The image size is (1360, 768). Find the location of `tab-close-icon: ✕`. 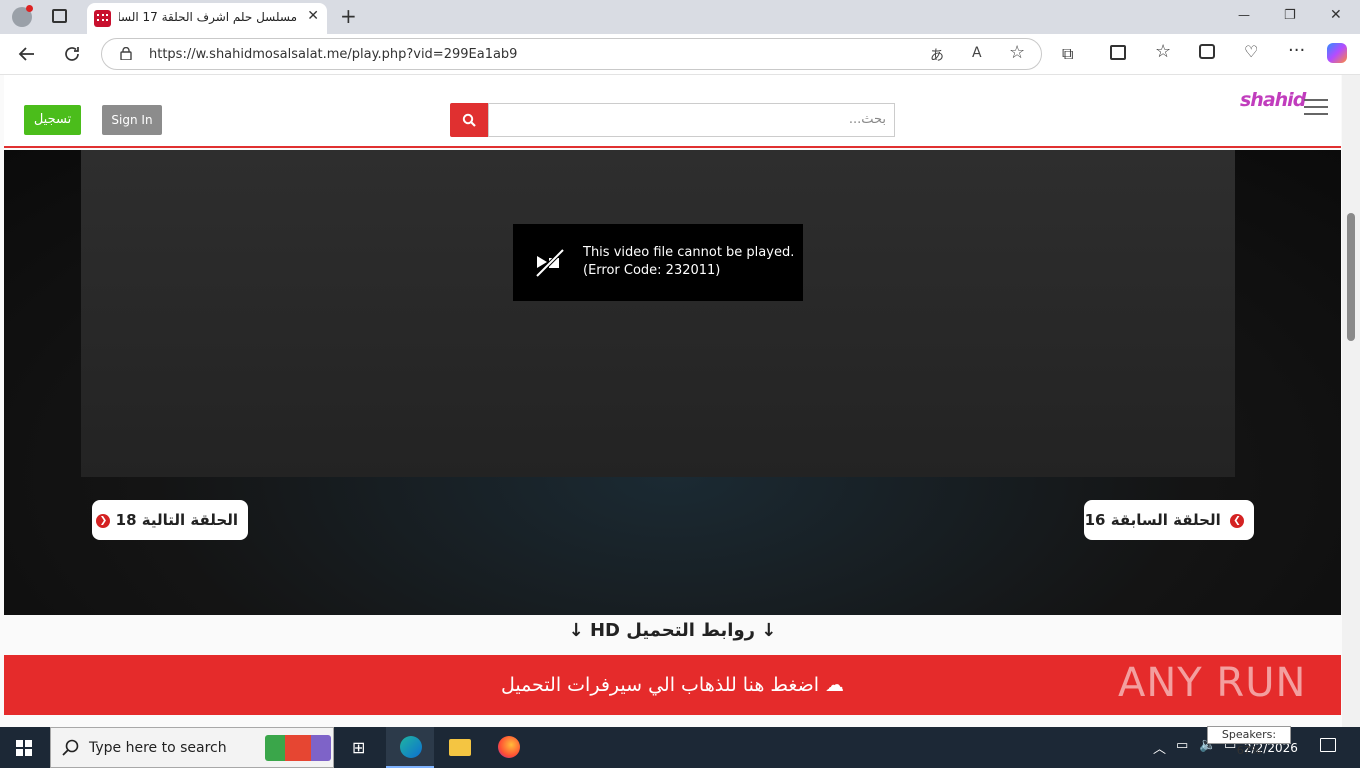

tab-close-icon: ✕ is located at coordinates (313, 16).